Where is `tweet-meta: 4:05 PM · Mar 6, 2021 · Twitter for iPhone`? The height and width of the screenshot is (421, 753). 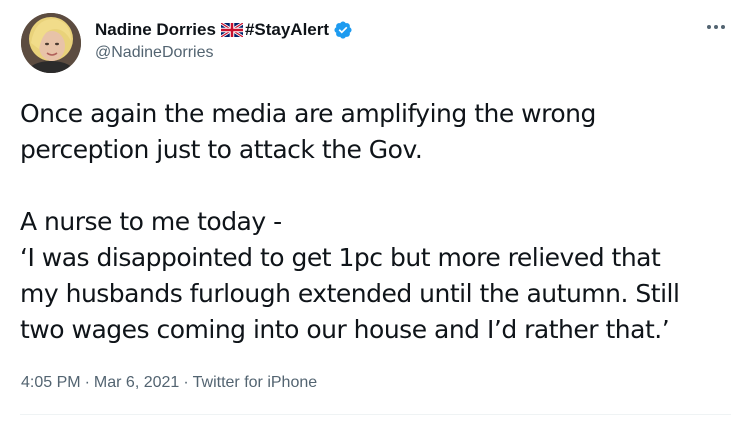 tweet-meta: 4:05 PM · Mar 6, 2021 · Twitter for iPhone is located at coordinates (169, 383).